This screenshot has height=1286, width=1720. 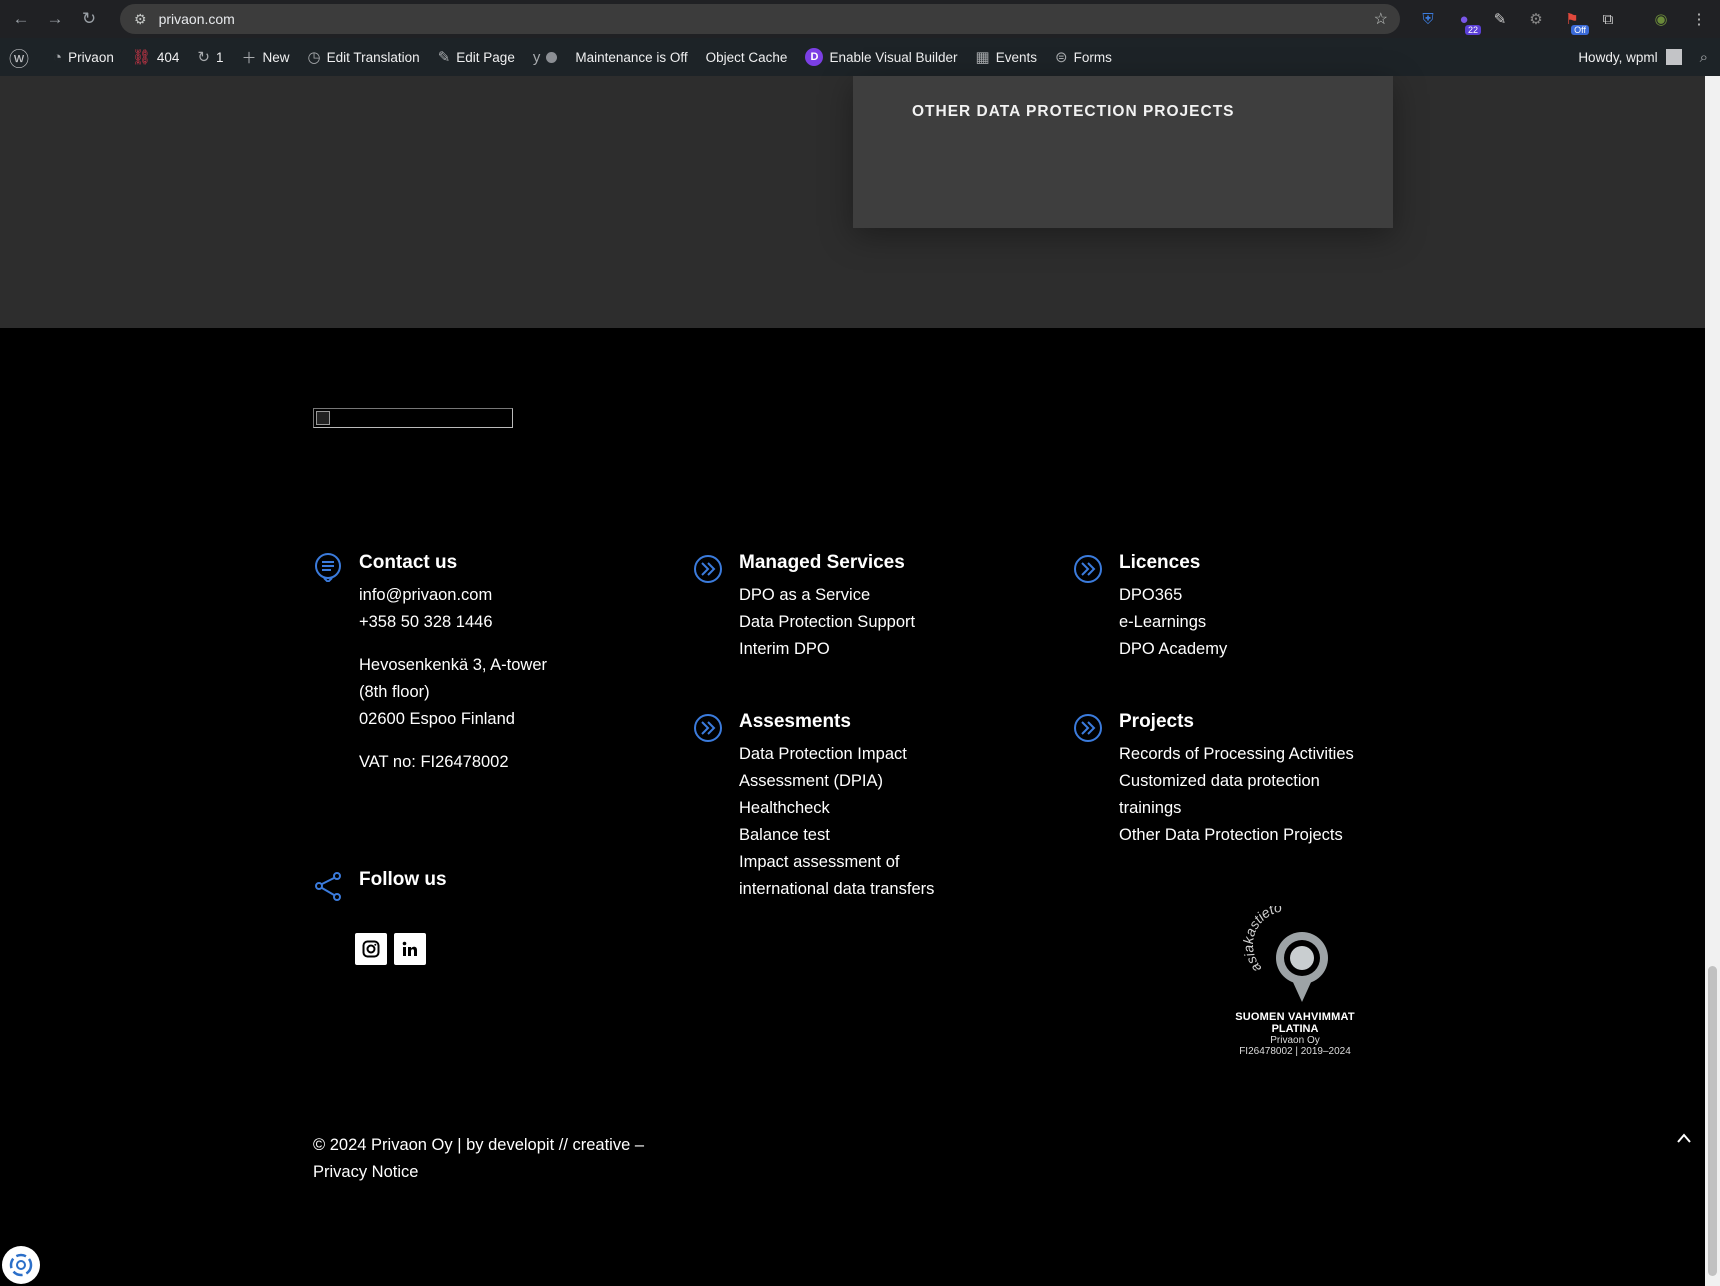 What do you see at coordinates (1575, 21) in the screenshot?
I see `flag-extension-icon: ⚑ Off` at bounding box center [1575, 21].